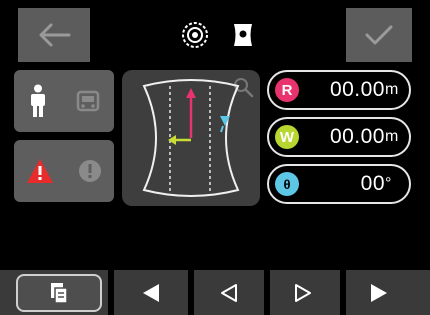 This screenshot has height=315, width=430. I want to click on prev-triangle-outline-icon, so click(229, 293).